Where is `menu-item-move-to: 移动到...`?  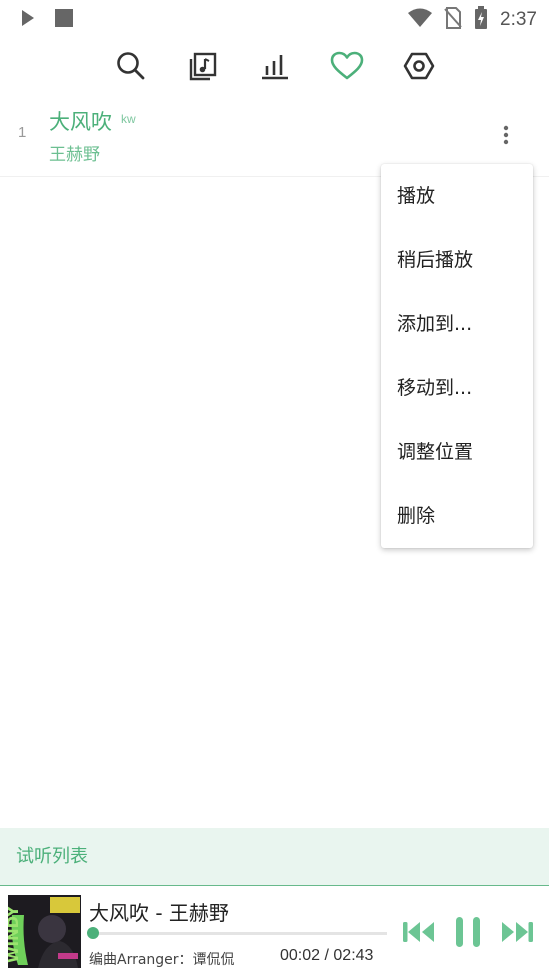 menu-item-move-to: 移动到... is located at coordinates (457, 388).